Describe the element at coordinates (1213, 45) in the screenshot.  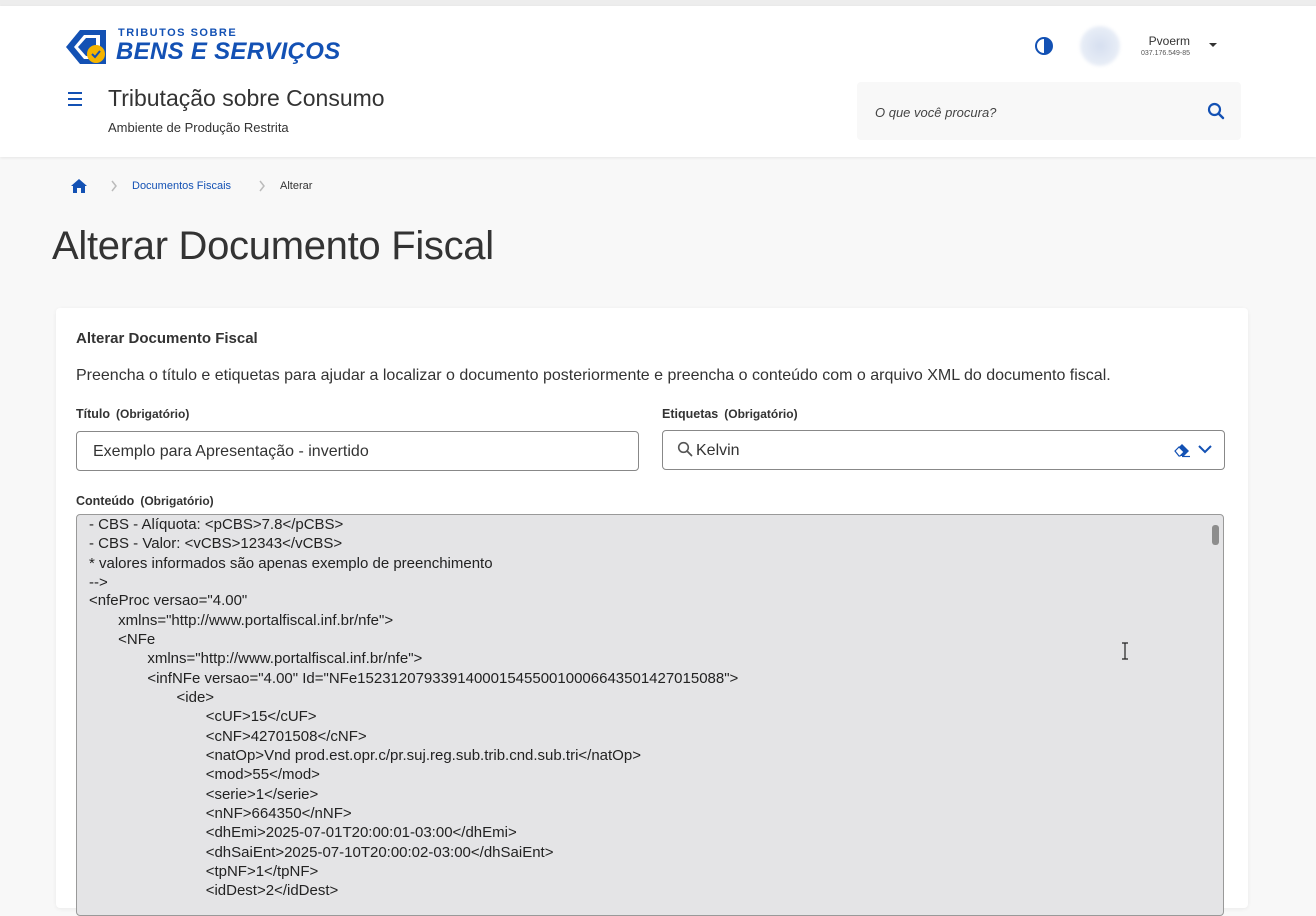
I see `caret-down-icon` at that location.